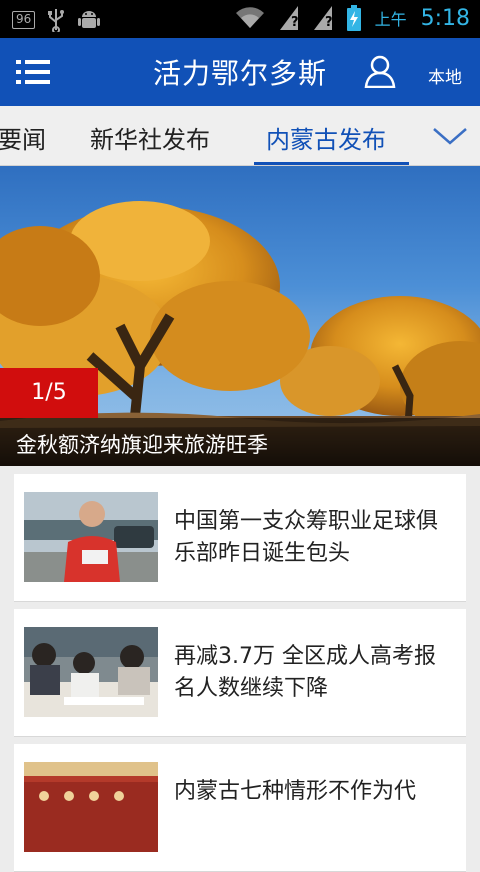 The height and width of the screenshot is (872, 480). What do you see at coordinates (295, 791) in the screenshot?
I see `news-title: 内蒙古七种情形不作为代` at bounding box center [295, 791].